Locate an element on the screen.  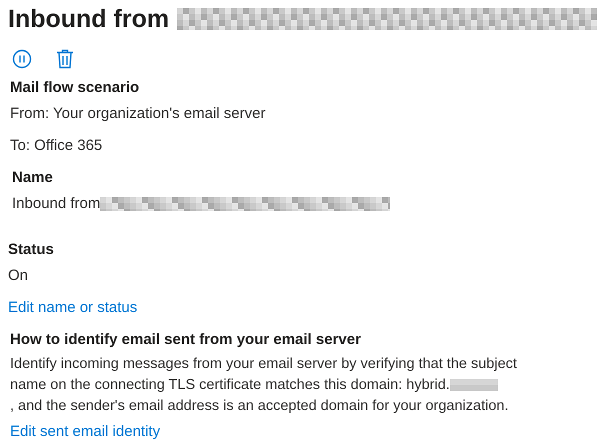
section-heading: Mail flow scenario is located at coordinates (75, 87).